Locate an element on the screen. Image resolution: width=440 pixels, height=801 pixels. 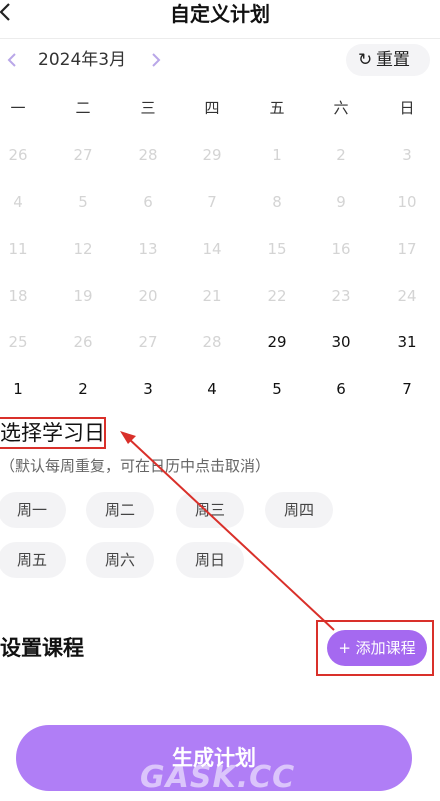
weekday-label: 五 is located at coordinates (277, 108).